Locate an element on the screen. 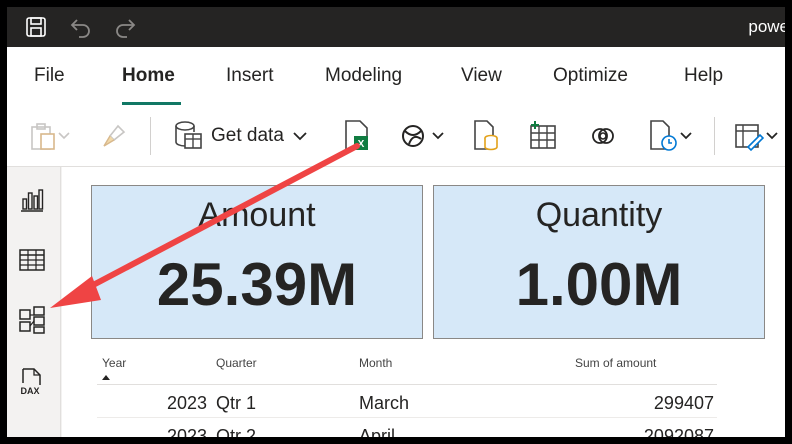 The height and width of the screenshot is (444, 792). model-view-icon is located at coordinates (32, 320).